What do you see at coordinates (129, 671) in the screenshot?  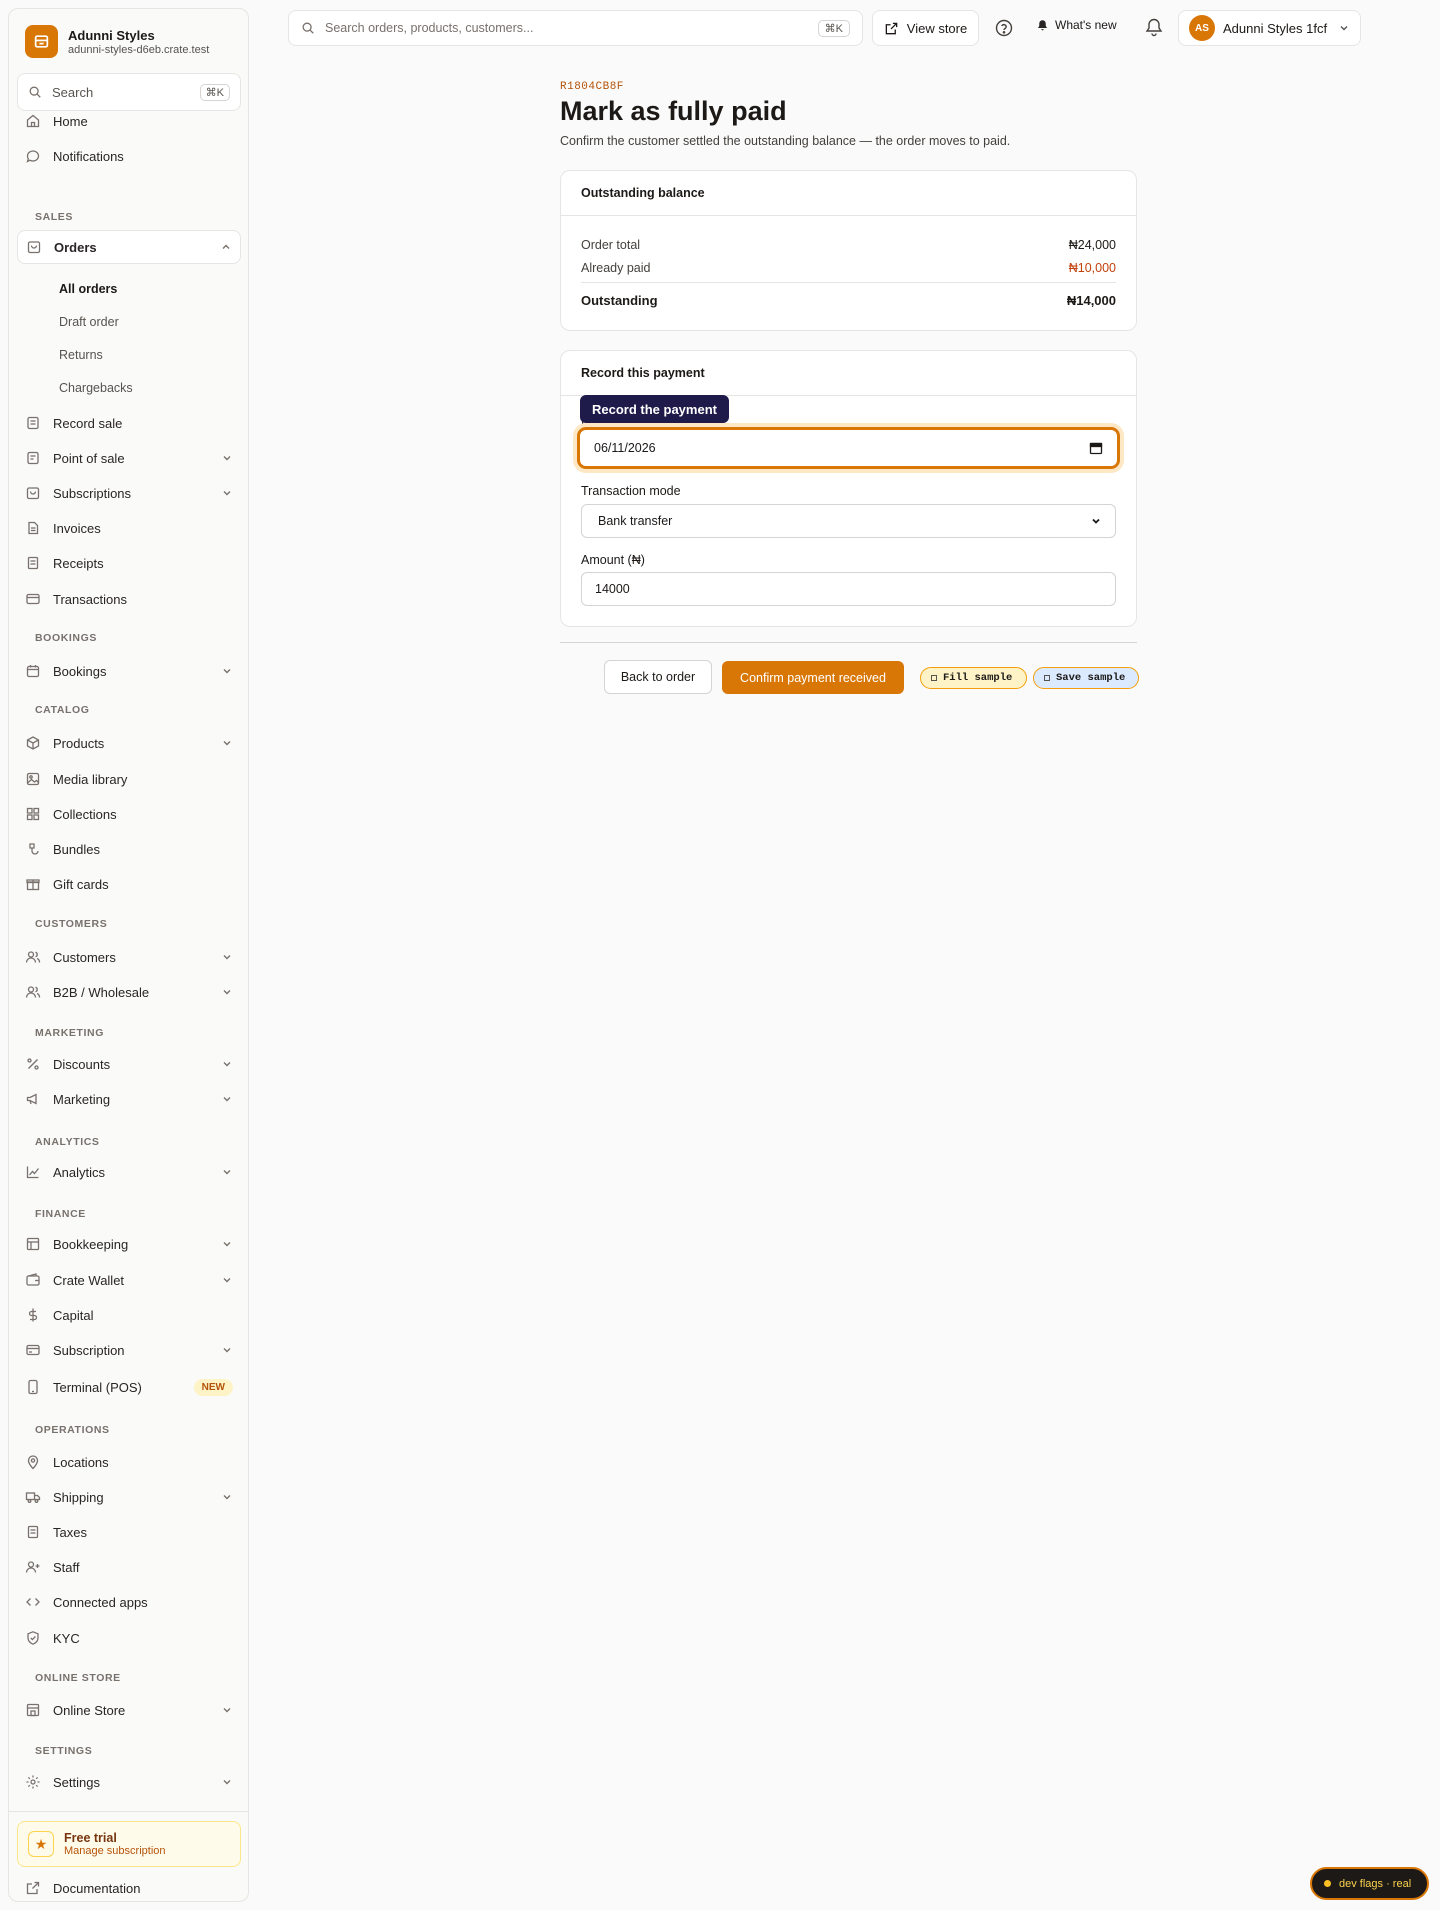 I see `sidebar-item-bookings: Bookings` at bounding box center [129, 671].